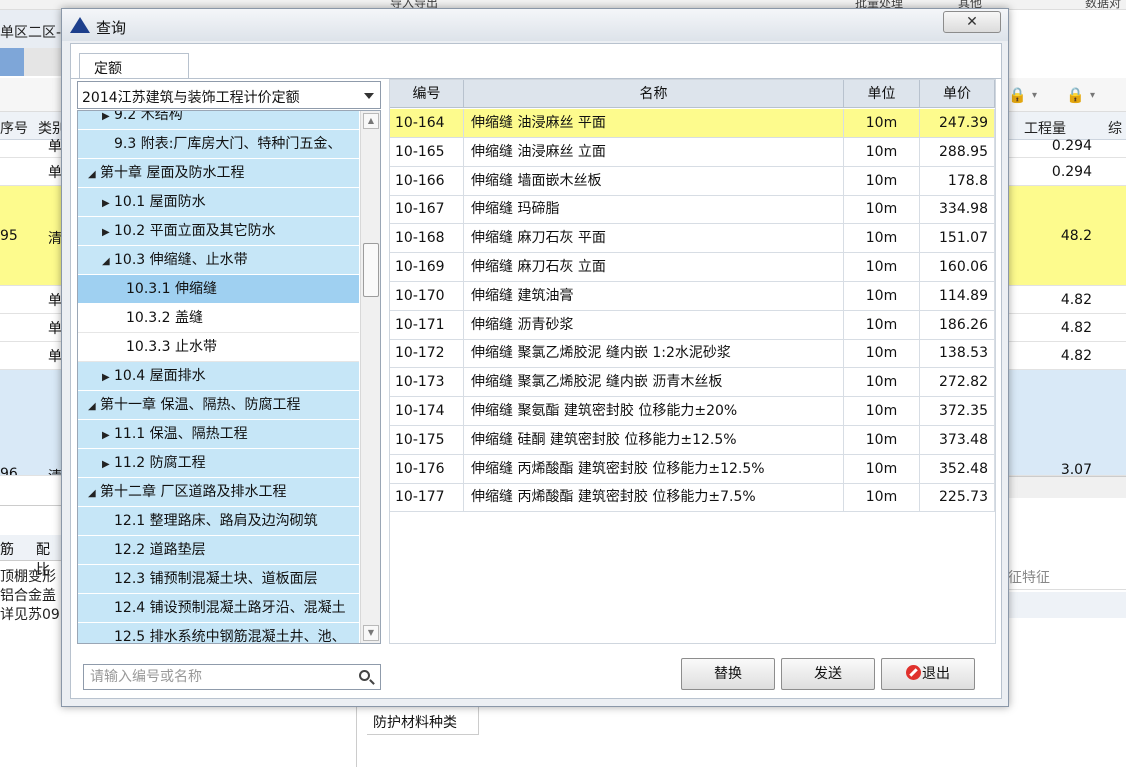 The image size is (1126, 767). What do you see at coordinates (218, 633) in the screenshot?
I see `tree-item: 12.5 排水系统中钢筋混凝土井、池、` at bounding box center [218, 633].